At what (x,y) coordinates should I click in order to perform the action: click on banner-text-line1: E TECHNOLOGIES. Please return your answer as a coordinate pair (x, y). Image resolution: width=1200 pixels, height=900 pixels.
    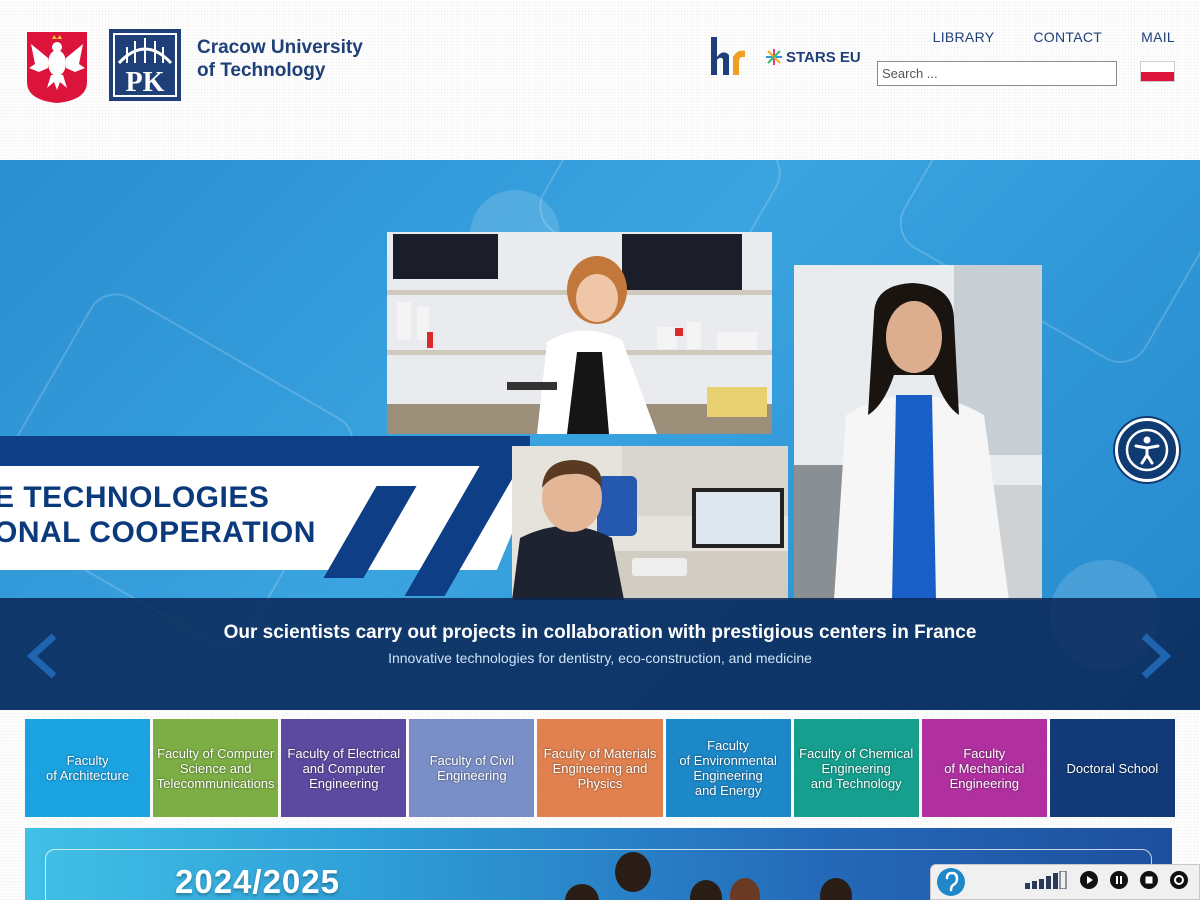
    Looking at the image, I should click on (135, 497).